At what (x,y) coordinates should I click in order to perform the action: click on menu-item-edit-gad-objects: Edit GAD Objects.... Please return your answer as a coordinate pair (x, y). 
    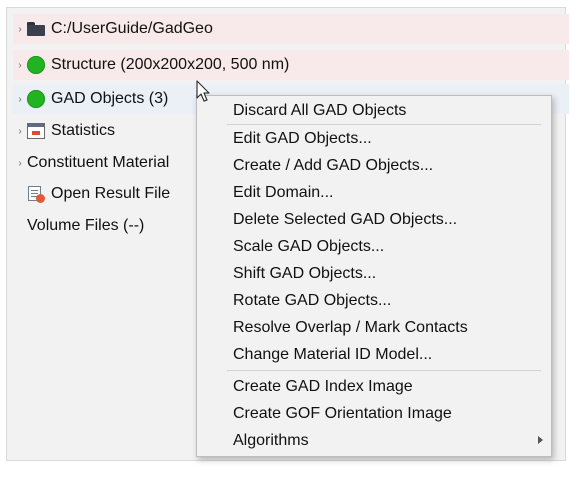
    Looking at the image, I should click on (374, 138).